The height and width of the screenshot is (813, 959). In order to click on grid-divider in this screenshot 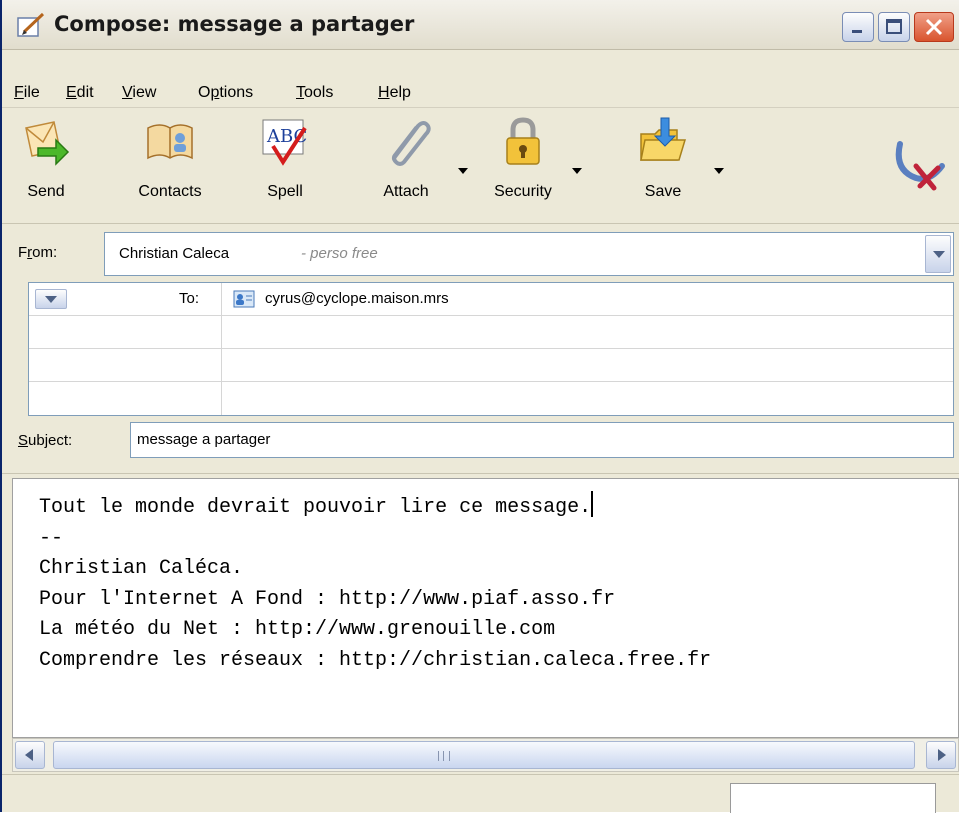, I will do `click(221, 349)`.